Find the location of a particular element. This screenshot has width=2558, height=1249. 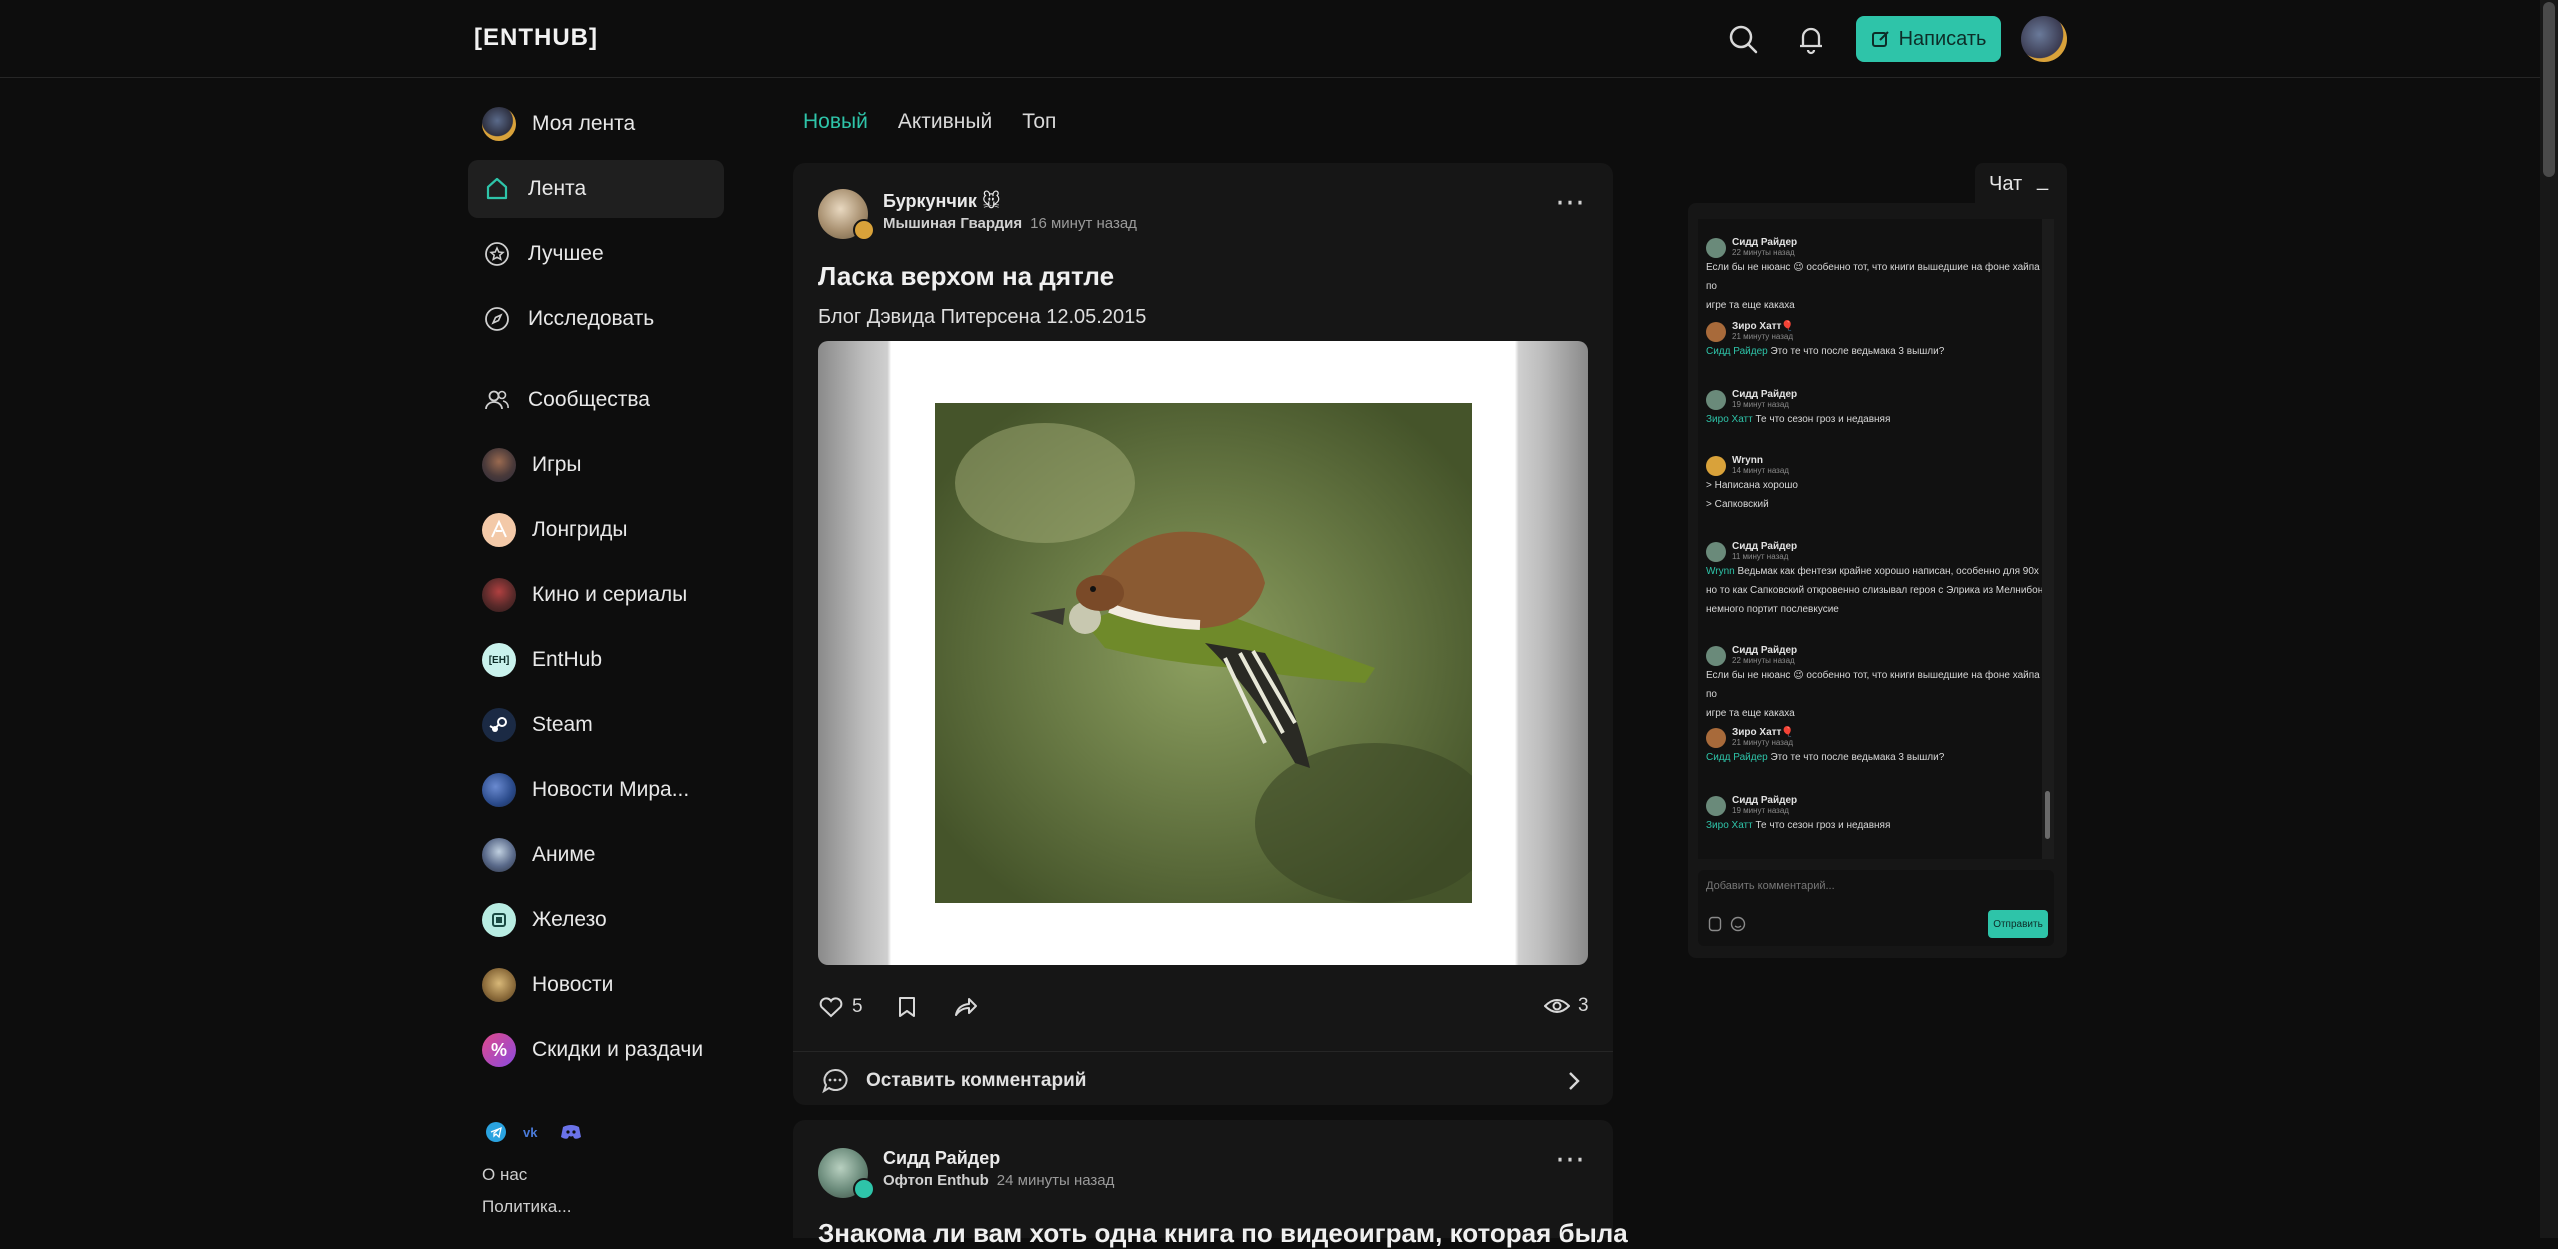

tab-new: Новый is located at coordinates (835, 122).